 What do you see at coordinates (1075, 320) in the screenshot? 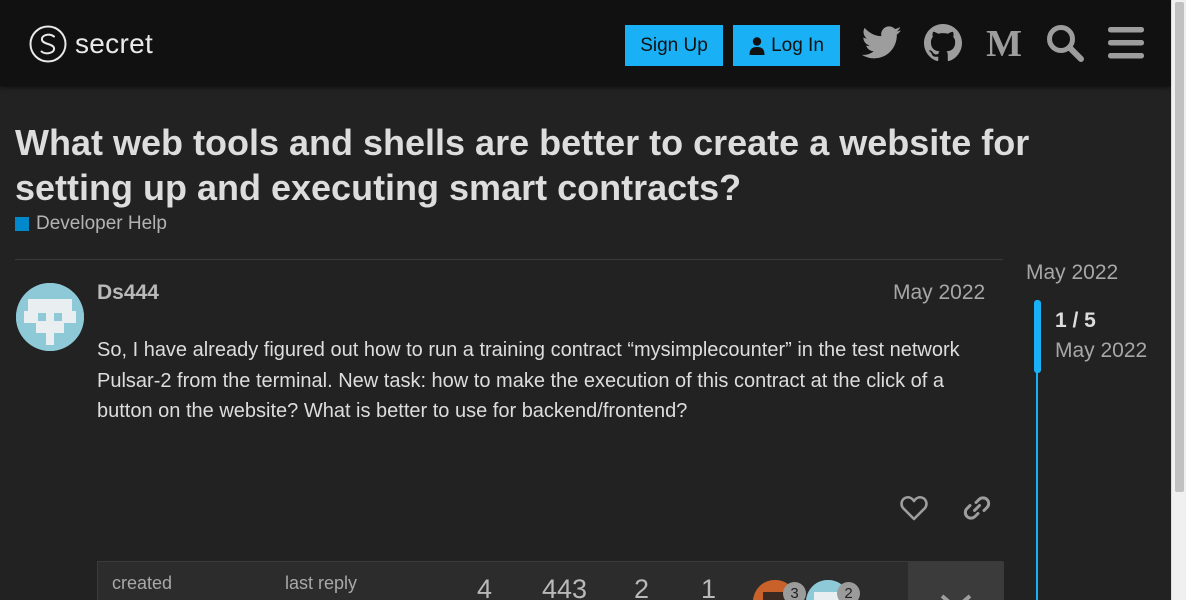
I see `timeline-position: 1 / 5` at bounding box center [1075, 320].